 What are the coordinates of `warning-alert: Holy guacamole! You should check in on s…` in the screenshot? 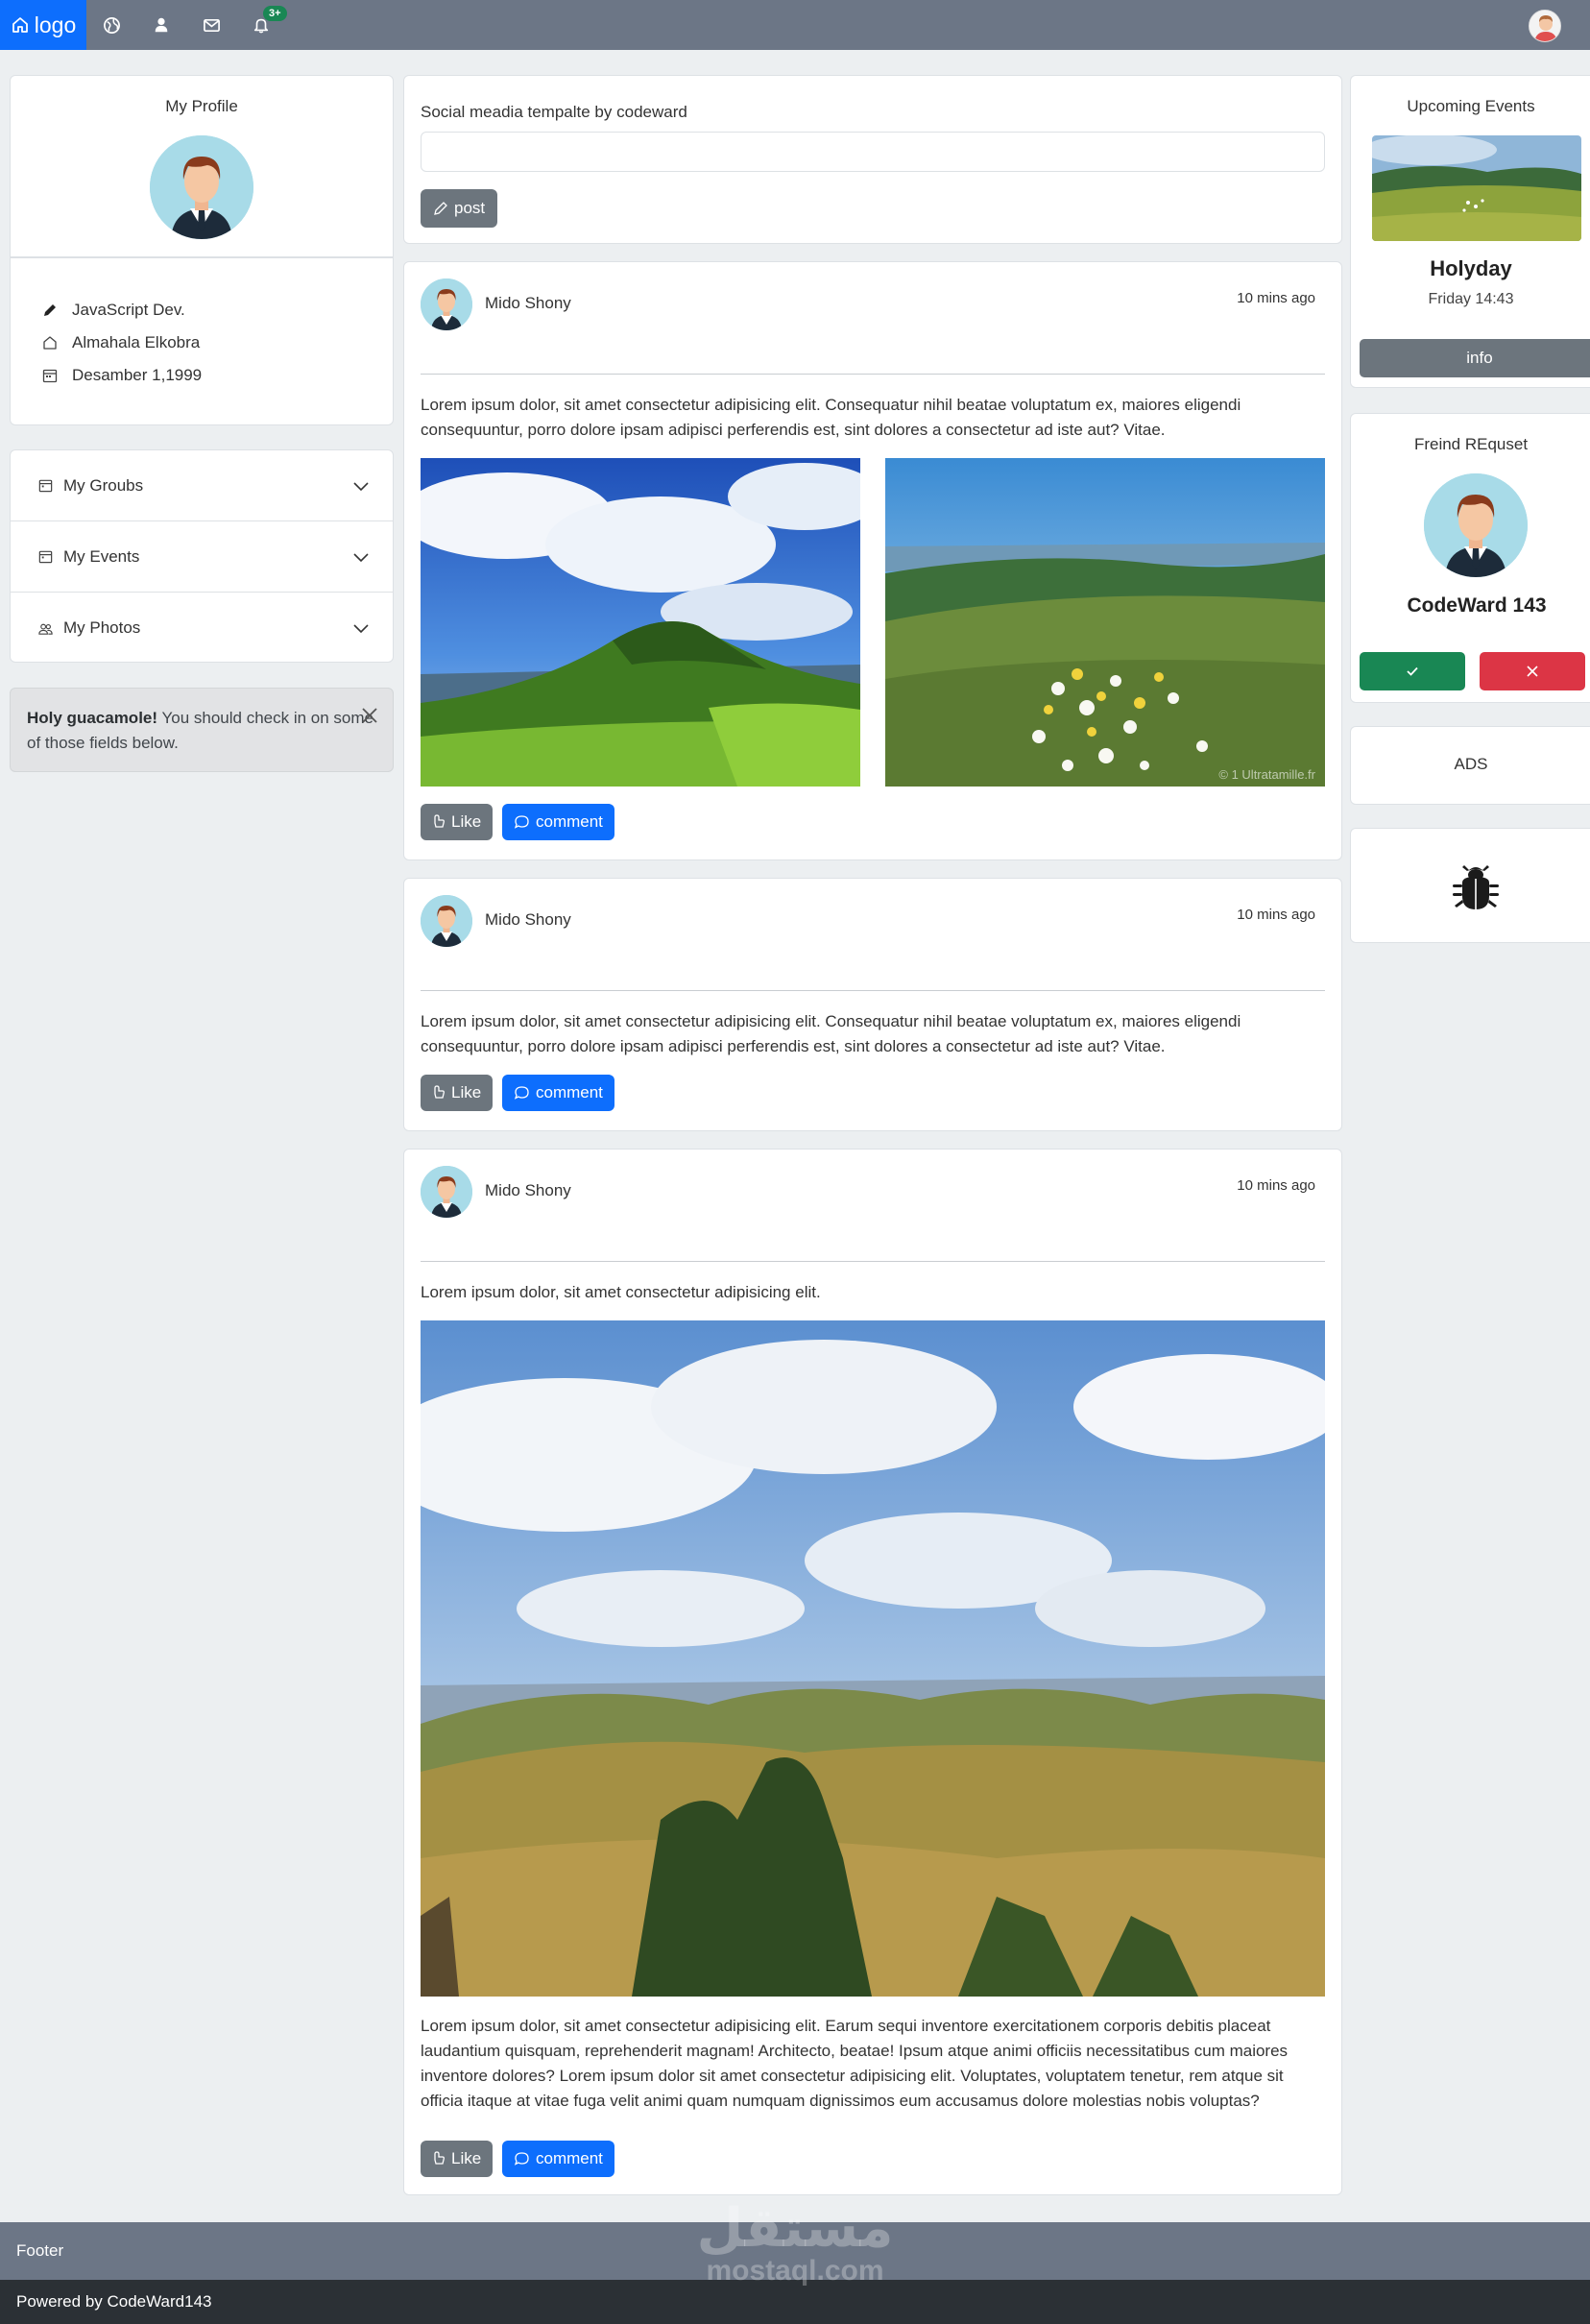 It's located at (202, 730).